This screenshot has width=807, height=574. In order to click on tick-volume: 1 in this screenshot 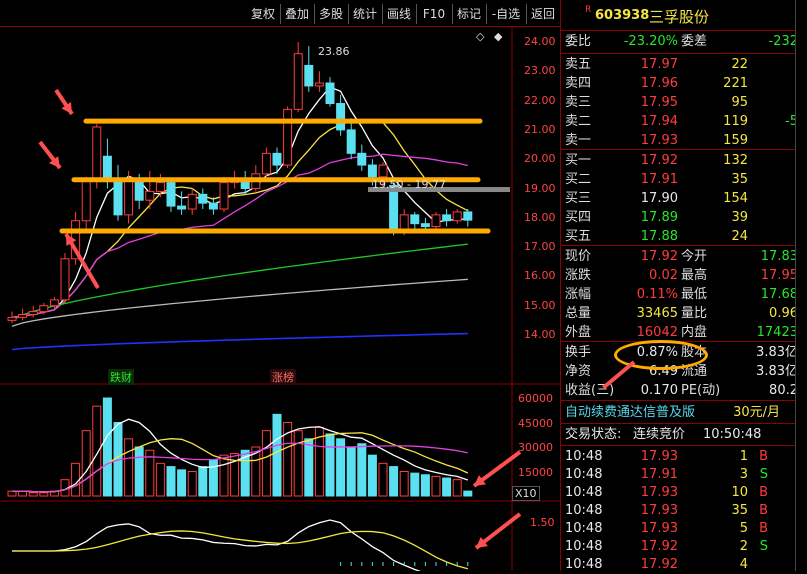, I will do `click(743, 456)`.